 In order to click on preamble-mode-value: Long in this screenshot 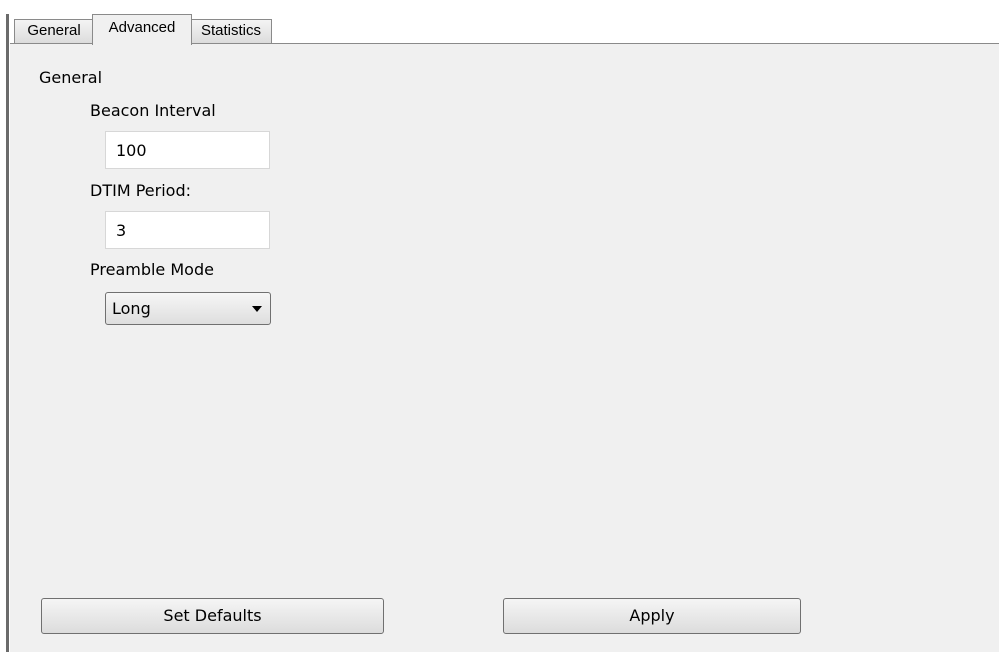, I will do `click(131, 308)`.